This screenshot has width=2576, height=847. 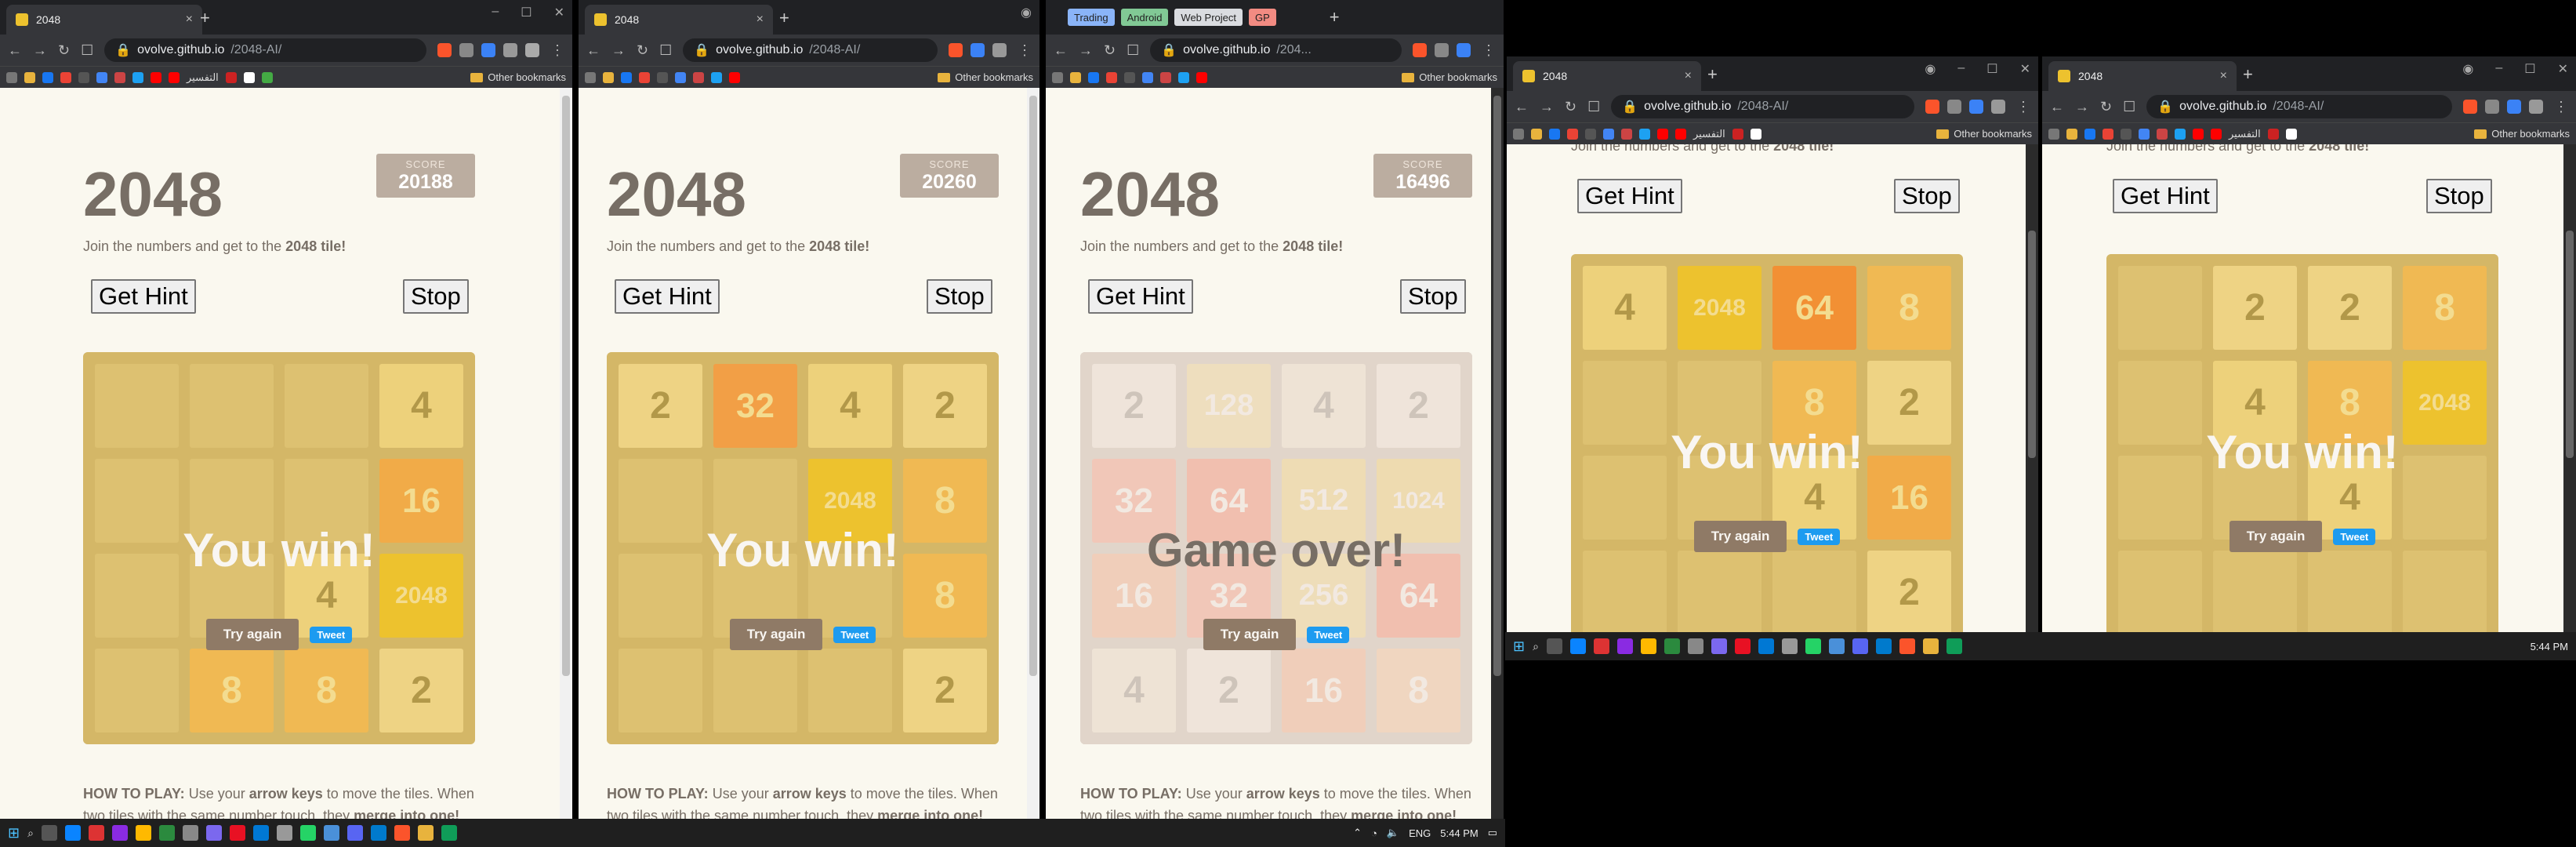 I want to click on tab-group-android: Android, so click(x=1145, y=17).